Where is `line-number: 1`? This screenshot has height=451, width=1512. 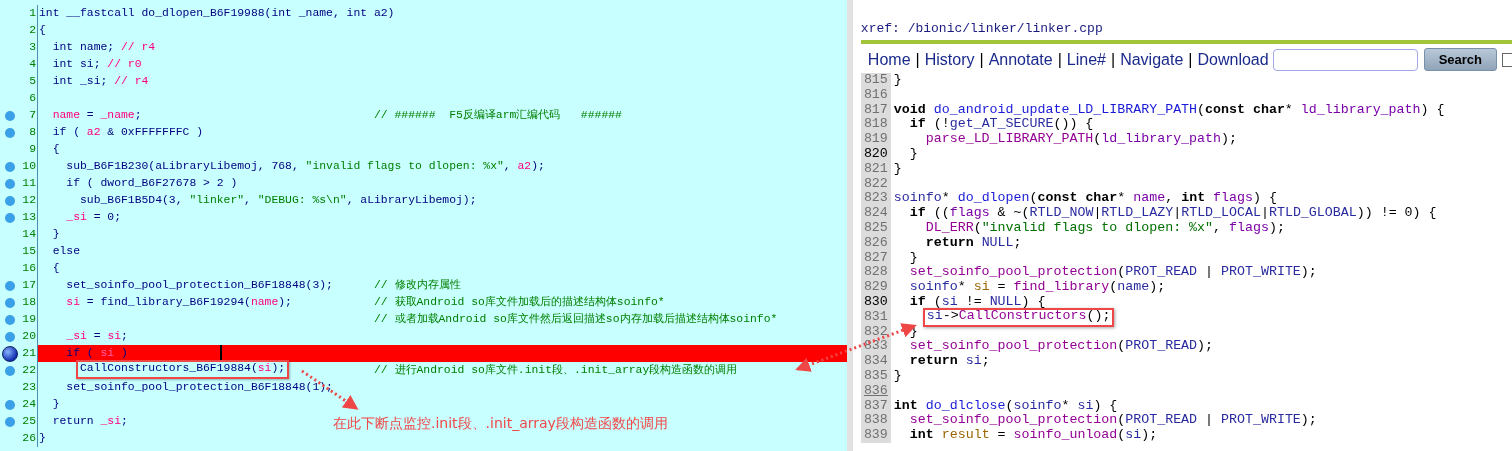
line-number: 1 is located at coordinates (32, 13).